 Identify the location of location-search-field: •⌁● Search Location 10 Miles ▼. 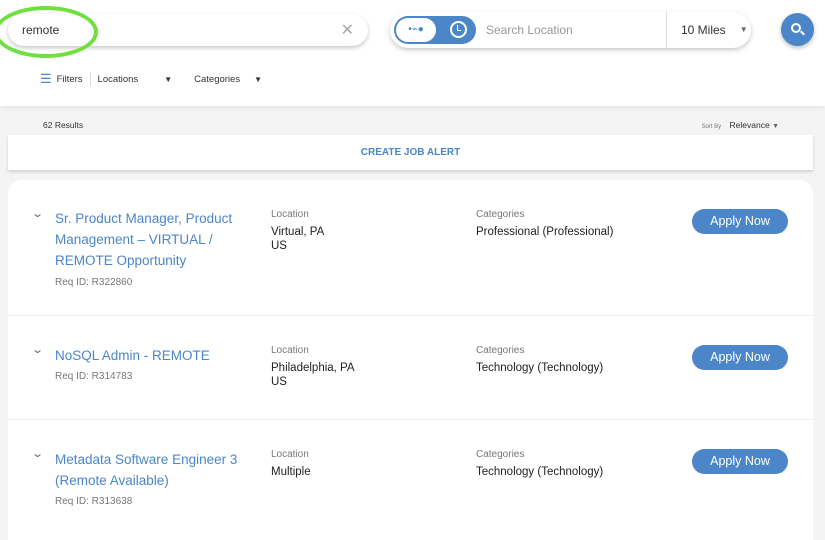
(570, 30).